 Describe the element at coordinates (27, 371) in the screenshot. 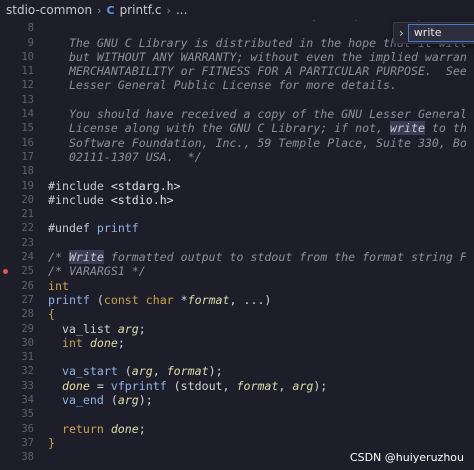

I see `line-number: 32` at that location.